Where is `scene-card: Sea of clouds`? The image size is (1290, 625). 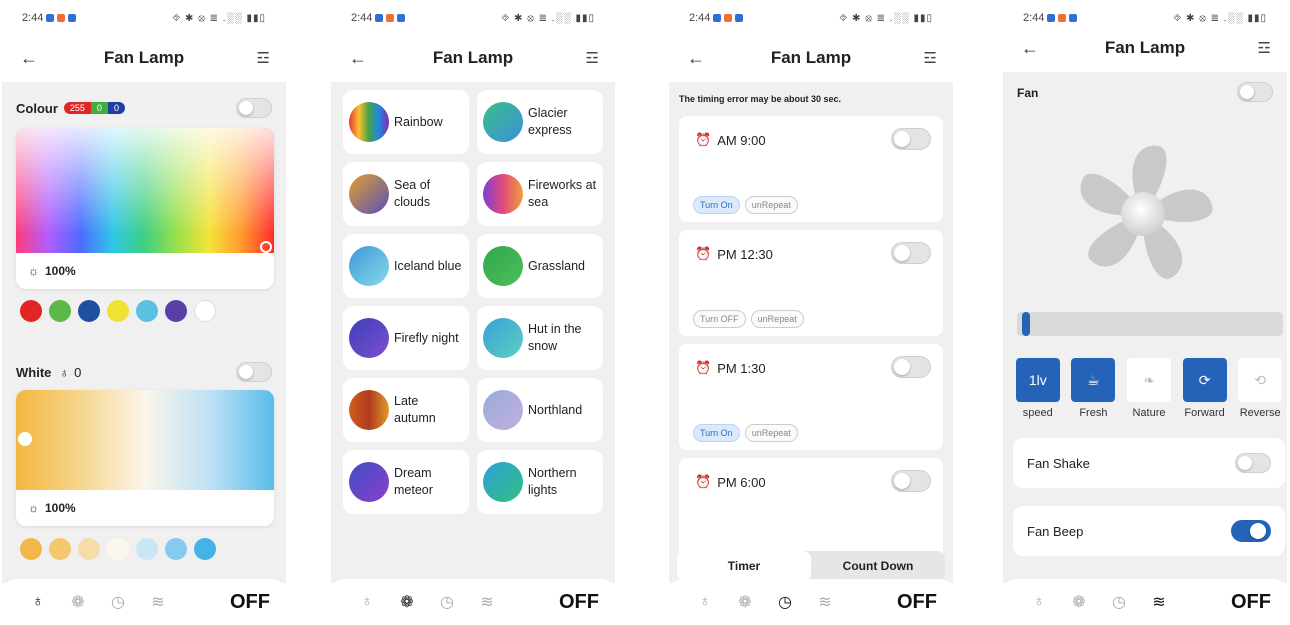 scene-card: Sea of clouds is located at coordinates (406, 194).